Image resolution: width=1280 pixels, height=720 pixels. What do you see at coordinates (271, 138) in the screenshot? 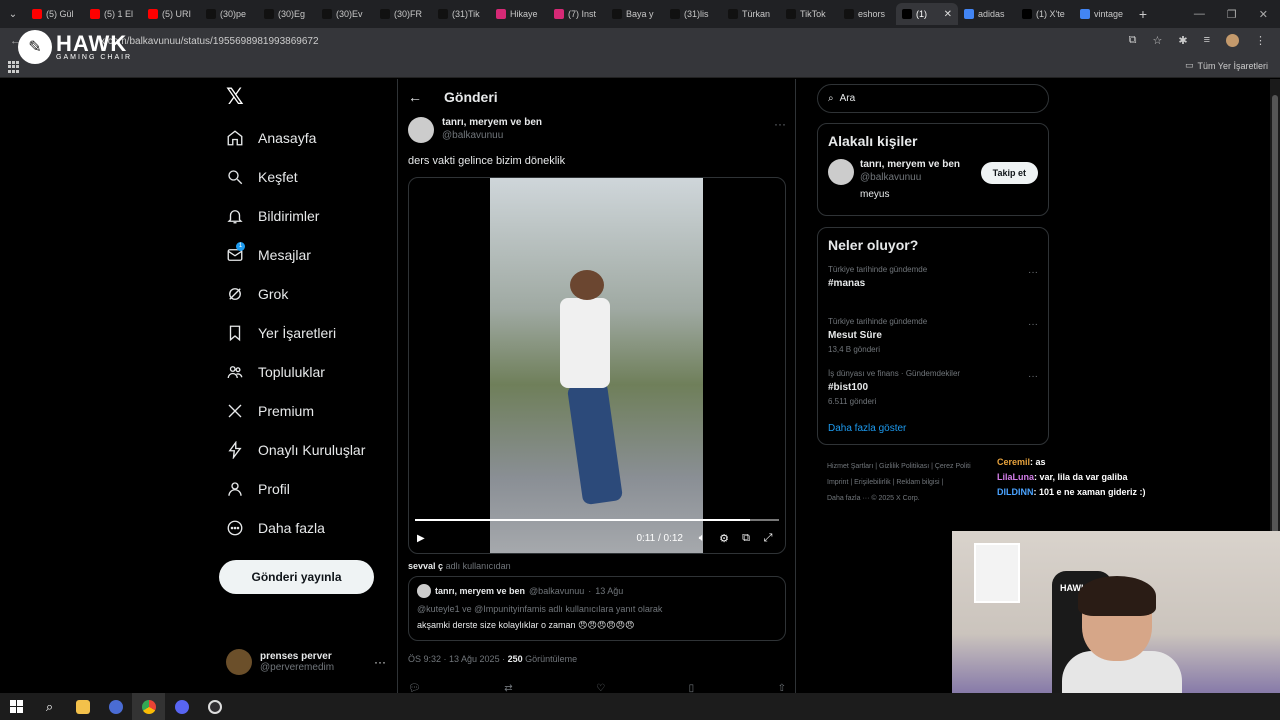
I see `nav-item-anasayfa: Anasayfa` at bounding box center [271, 138].